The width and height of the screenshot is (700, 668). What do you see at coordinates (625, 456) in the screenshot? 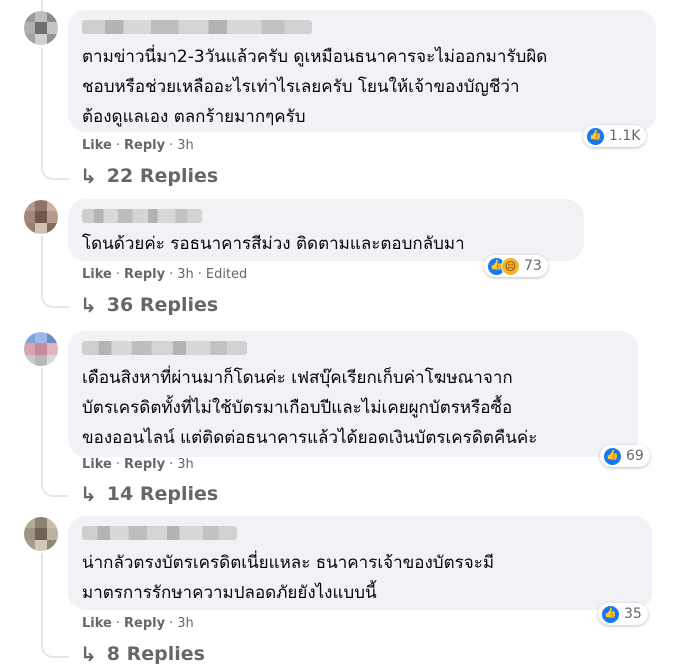
I see `reaction-summary: 👍 69` at bounding box center [625, 456].